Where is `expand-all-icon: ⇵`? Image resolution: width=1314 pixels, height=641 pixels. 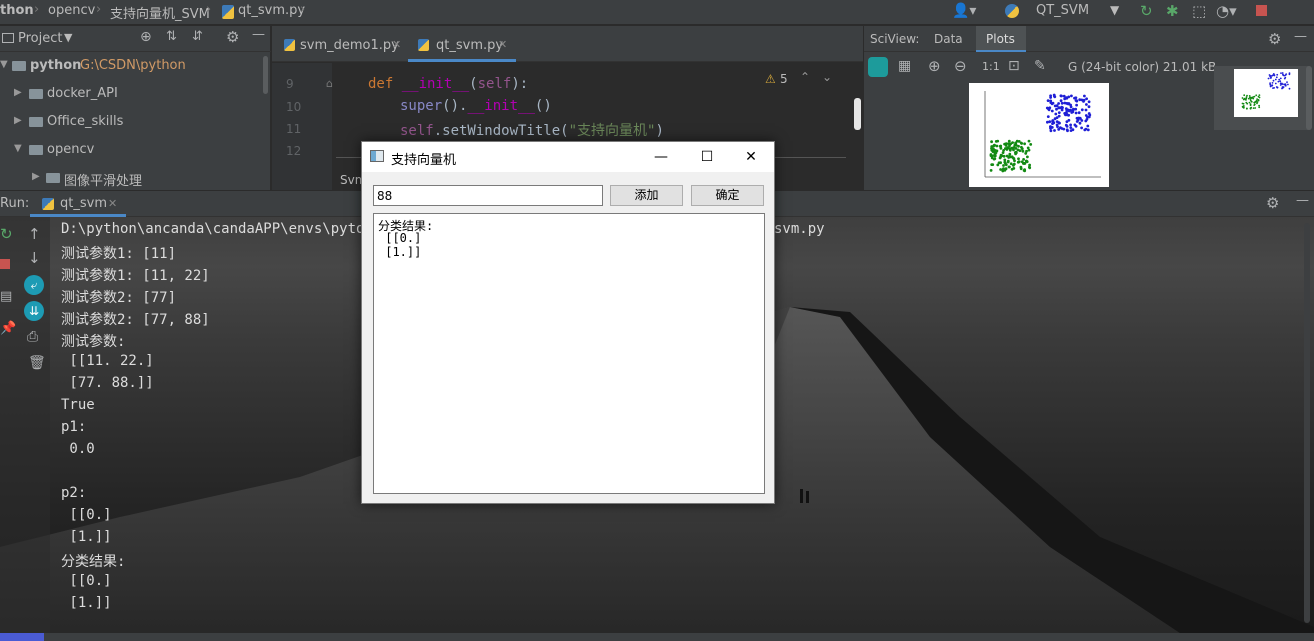
expand-all-icon: ⇵ is located at coordinates (197, 36).